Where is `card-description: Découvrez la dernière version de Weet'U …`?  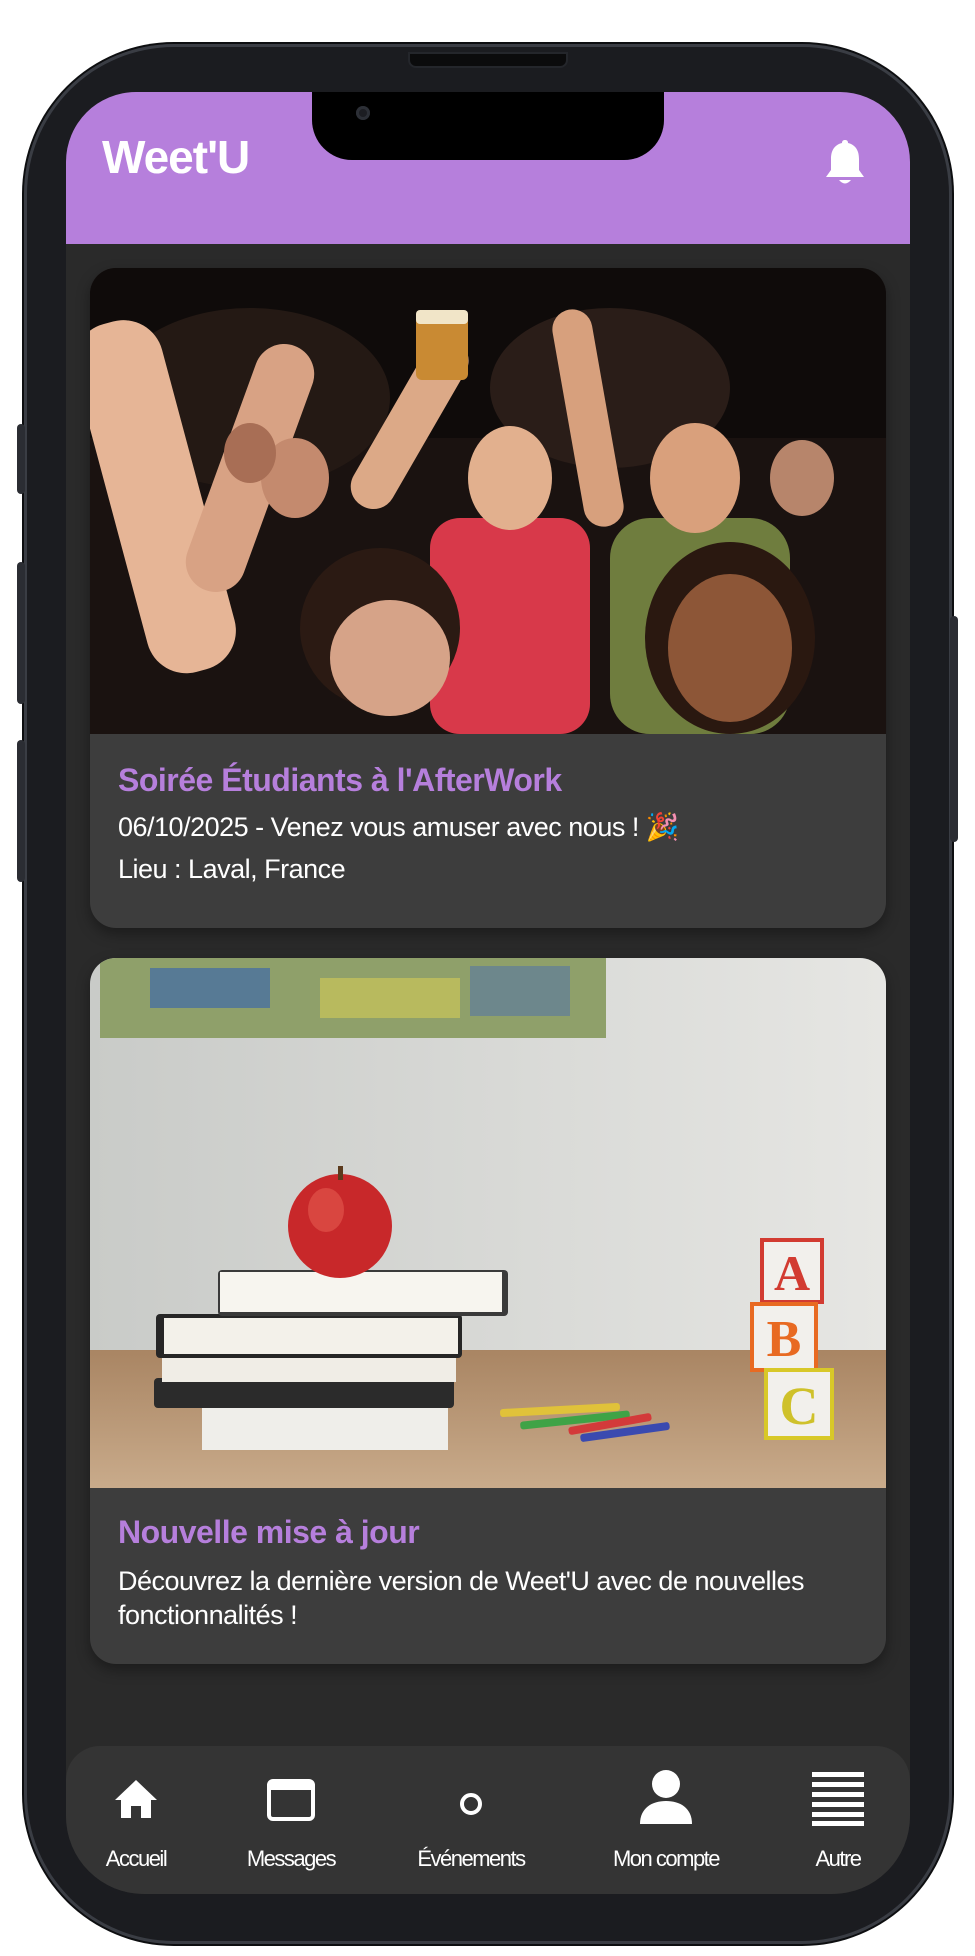 card-description: Découvrez la dernière version de Weet'U … is located at coordinates (461, 1598).